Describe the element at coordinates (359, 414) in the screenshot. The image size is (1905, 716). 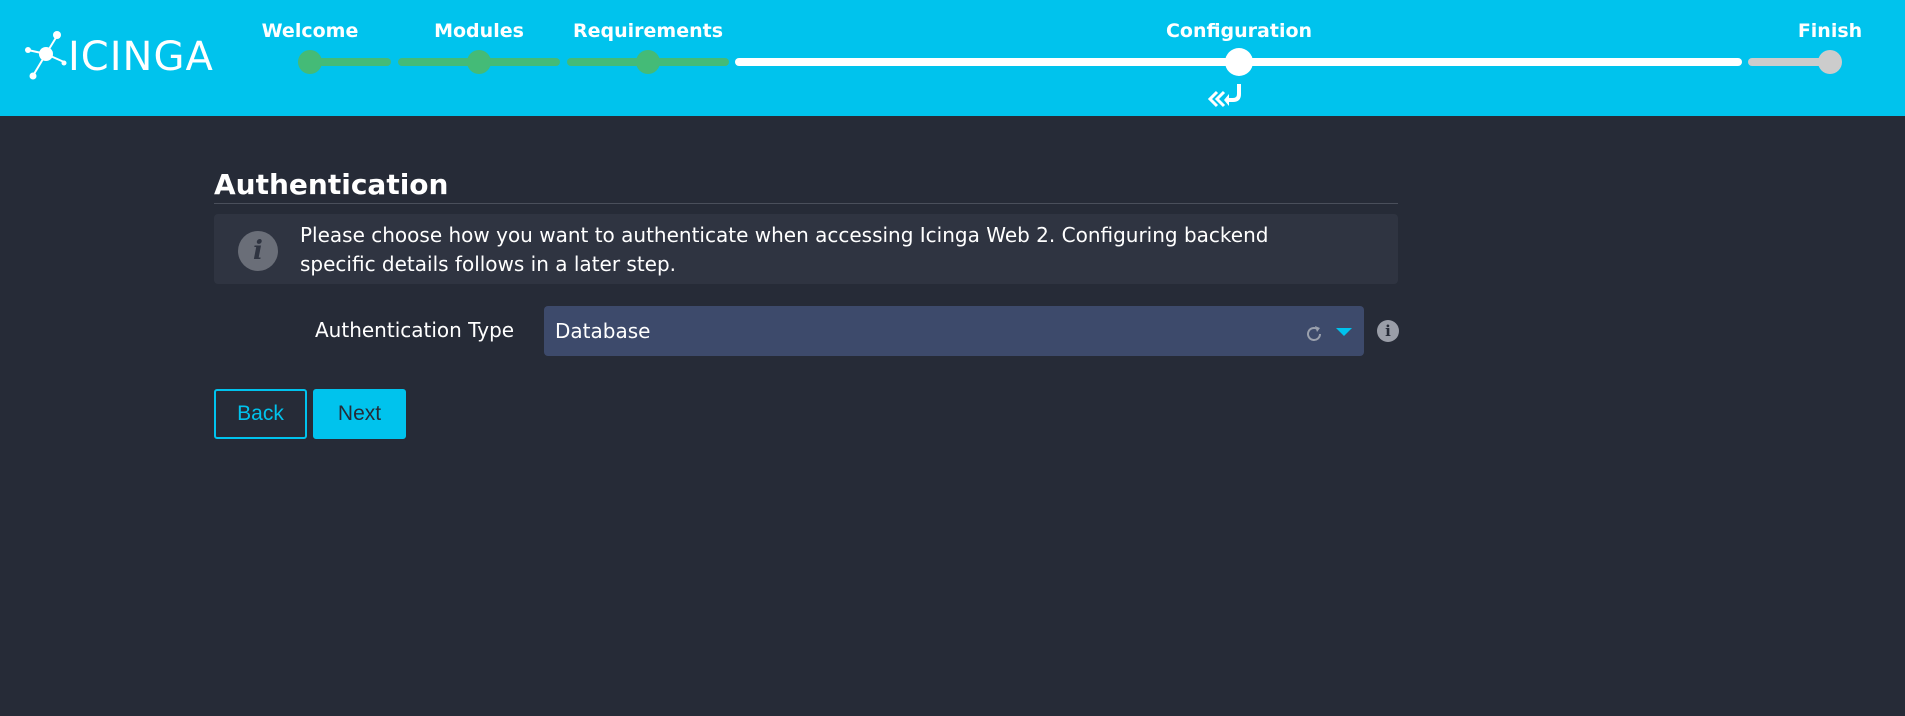
I see `next-button: Next` at that location.